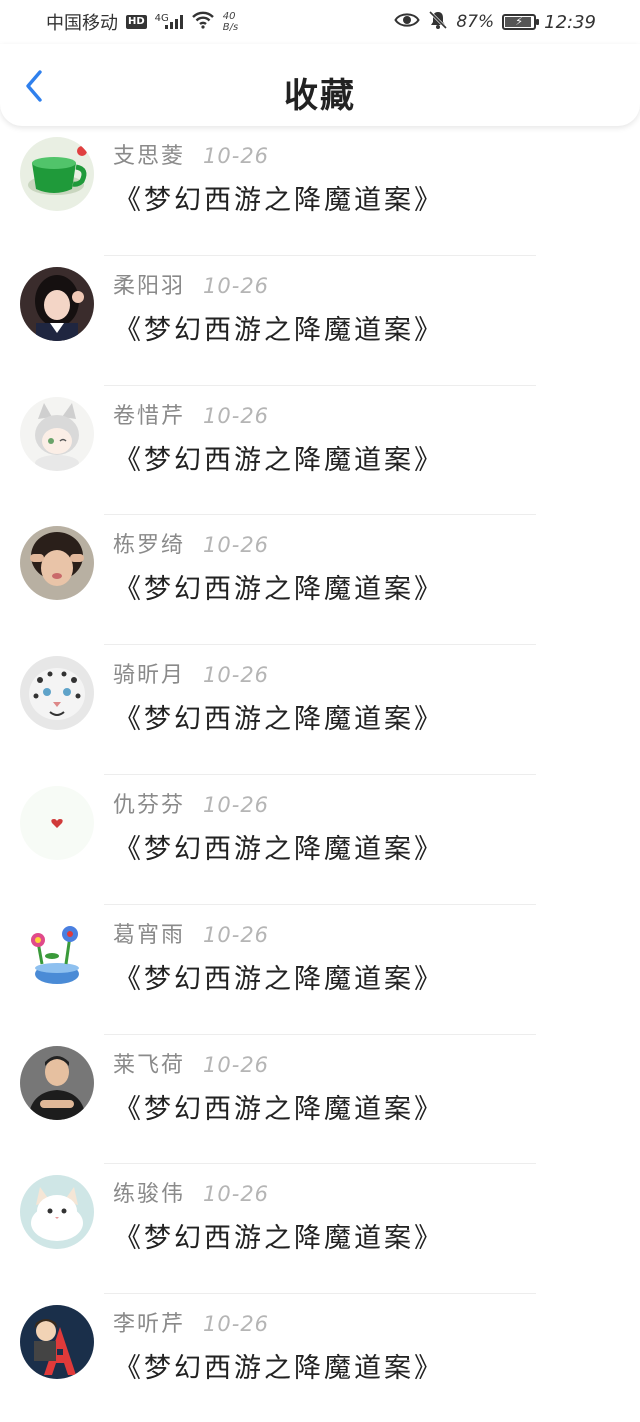 Image resolution: width=640 pixels, height=1422 pixels. Describe the element at coordinates (149, 933) in the screenshot. I see `author-name: 葛宵雨` at that location.